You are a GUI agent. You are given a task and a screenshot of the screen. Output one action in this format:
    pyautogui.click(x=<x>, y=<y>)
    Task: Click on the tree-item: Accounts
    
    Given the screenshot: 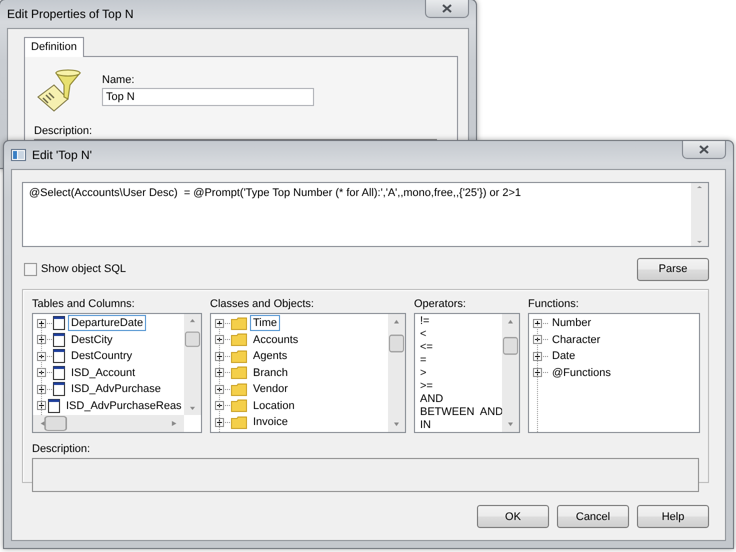 What is the action you would take?
    pyautogui.click(x=276, y=340)
    